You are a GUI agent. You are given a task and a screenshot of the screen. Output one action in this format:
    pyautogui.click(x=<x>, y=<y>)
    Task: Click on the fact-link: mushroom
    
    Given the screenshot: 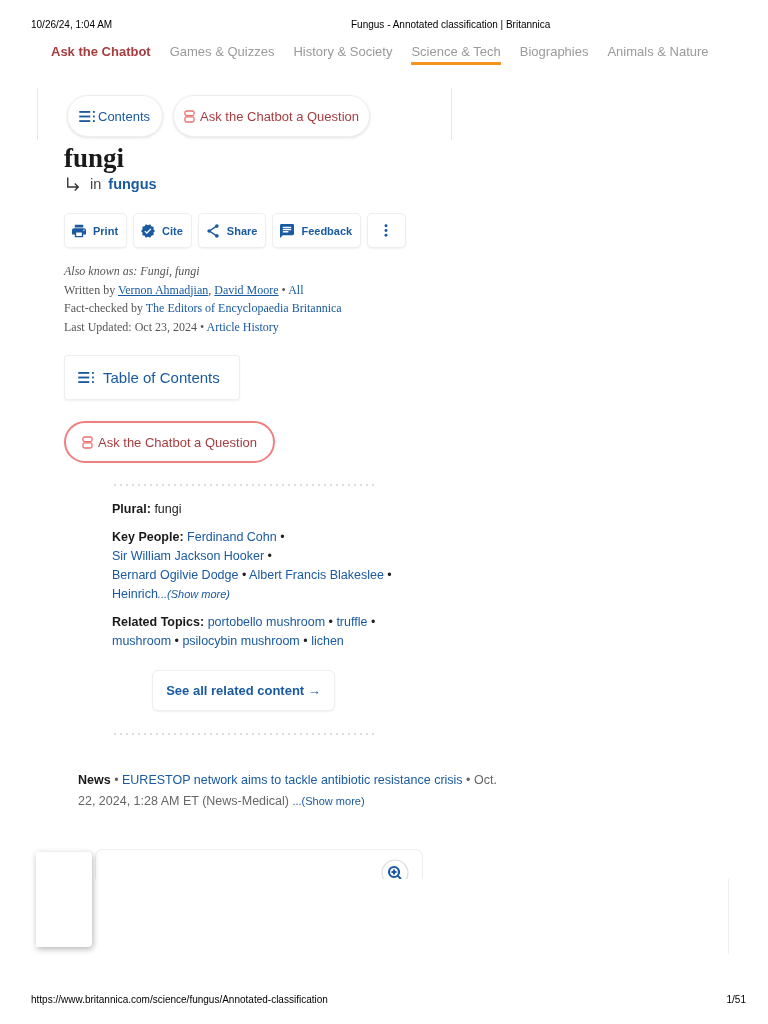 What is the action you would take?
    pyautogui.click(x=142, y=641)
    